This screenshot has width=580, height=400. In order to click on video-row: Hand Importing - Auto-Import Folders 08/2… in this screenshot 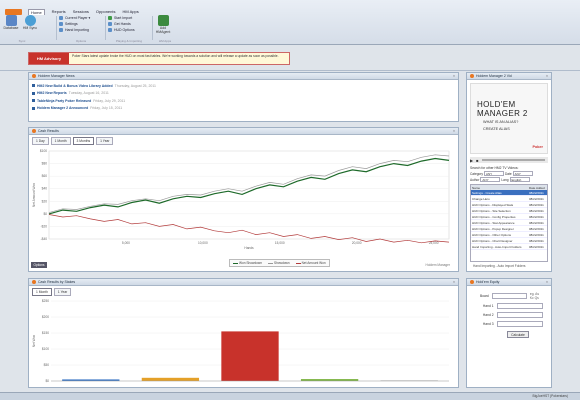, I will do `click(509, 247)`.